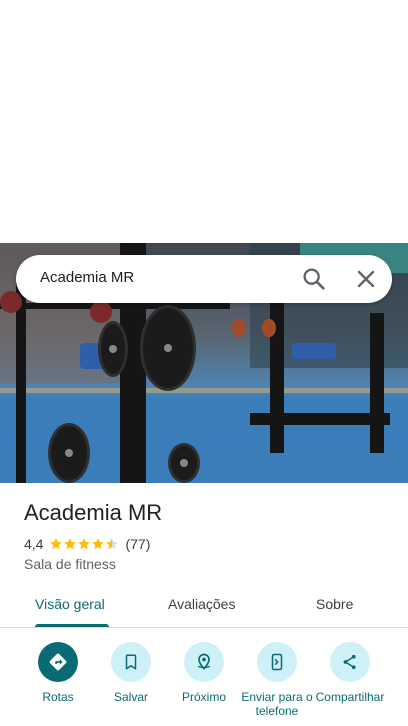  I want to click on send-to-phone-icon, so click(277, 662).